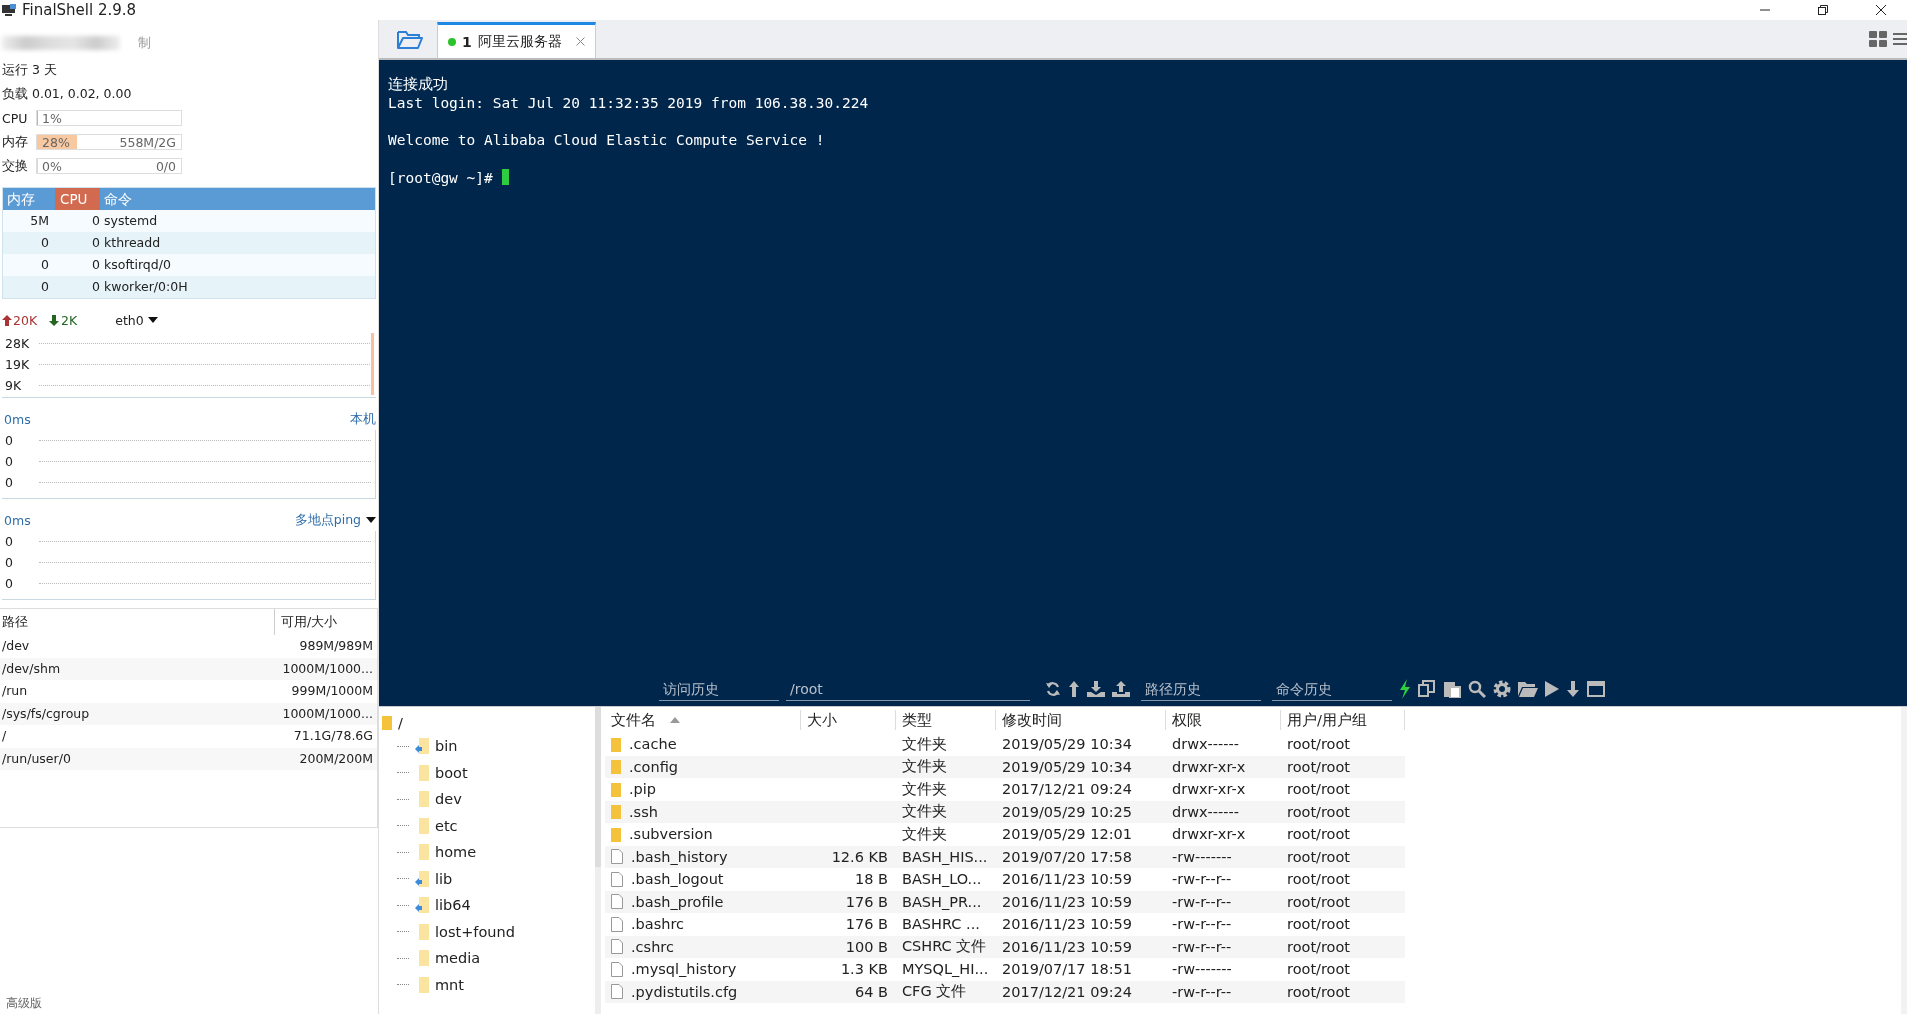 Image resolution: width=1907 pixels, height=1014 pixels. Describe the element at coordinates (137, 622) in the screenshot. I see `column-header: 路径` at that location.